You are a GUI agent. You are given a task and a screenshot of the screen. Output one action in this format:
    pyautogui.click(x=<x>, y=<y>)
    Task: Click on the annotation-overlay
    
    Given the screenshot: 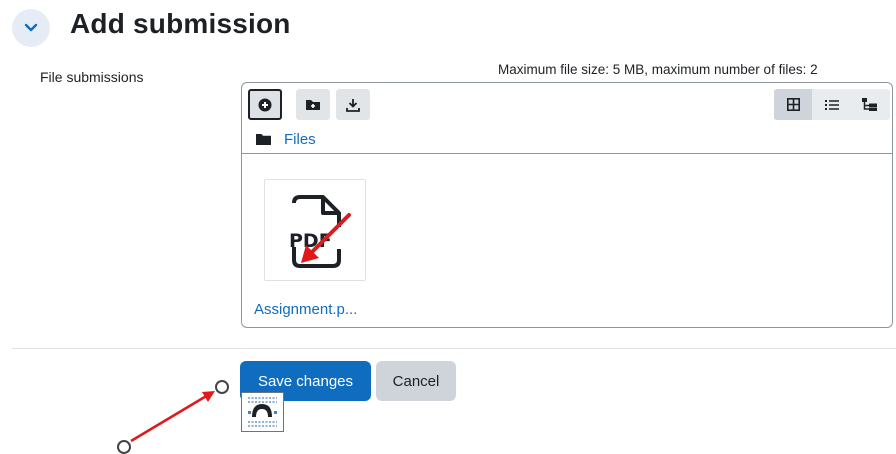 What is the action you would take?
    pyautogui.click(x=234, y=333)
    